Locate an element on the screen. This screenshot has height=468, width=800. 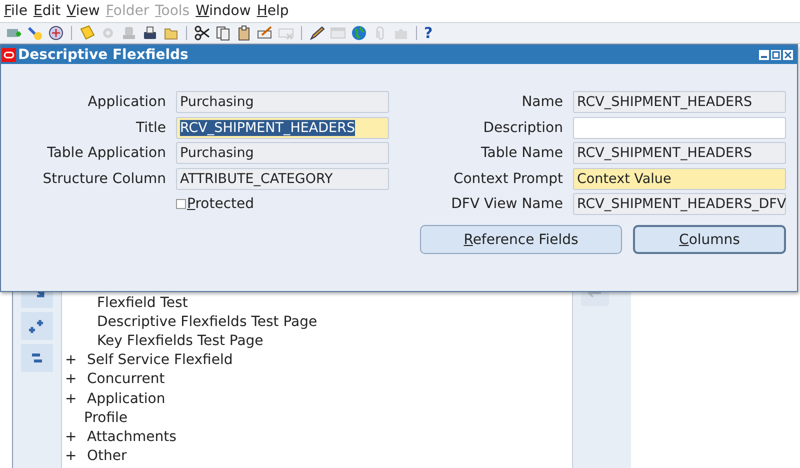
copy-icon is located at coordinates (223, 33).